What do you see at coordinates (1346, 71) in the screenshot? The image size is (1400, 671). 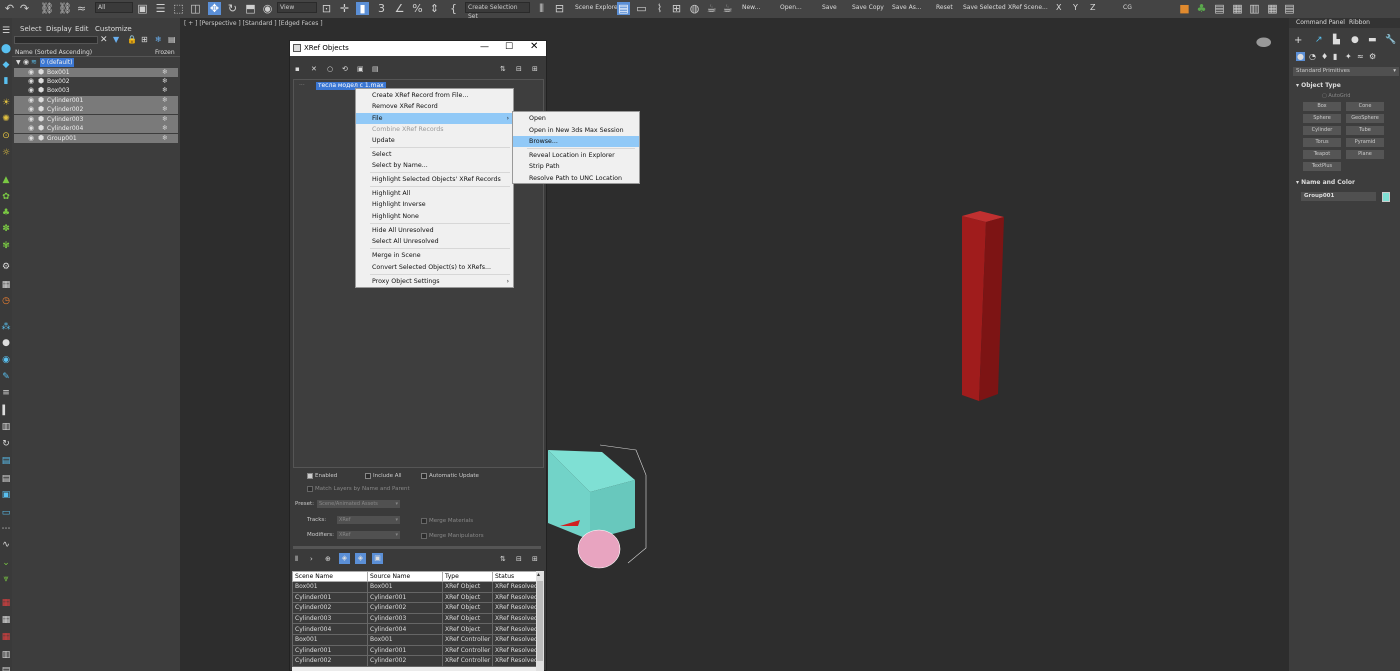 I see `primitive-category-dropdown: Standard Primitives ▾` at bounding box center [1346, 71].